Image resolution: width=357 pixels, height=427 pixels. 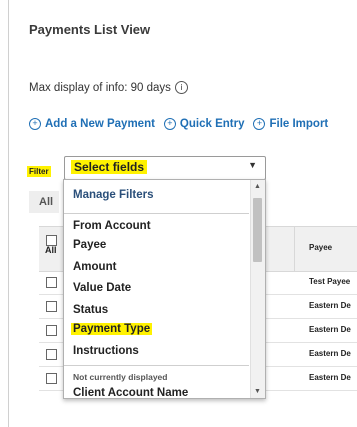 What do you see at coordinates (257, 289) in the screenshot?
I see `dropdown-scrollbar: ▲ ▼` at bounding box center [257, 289].